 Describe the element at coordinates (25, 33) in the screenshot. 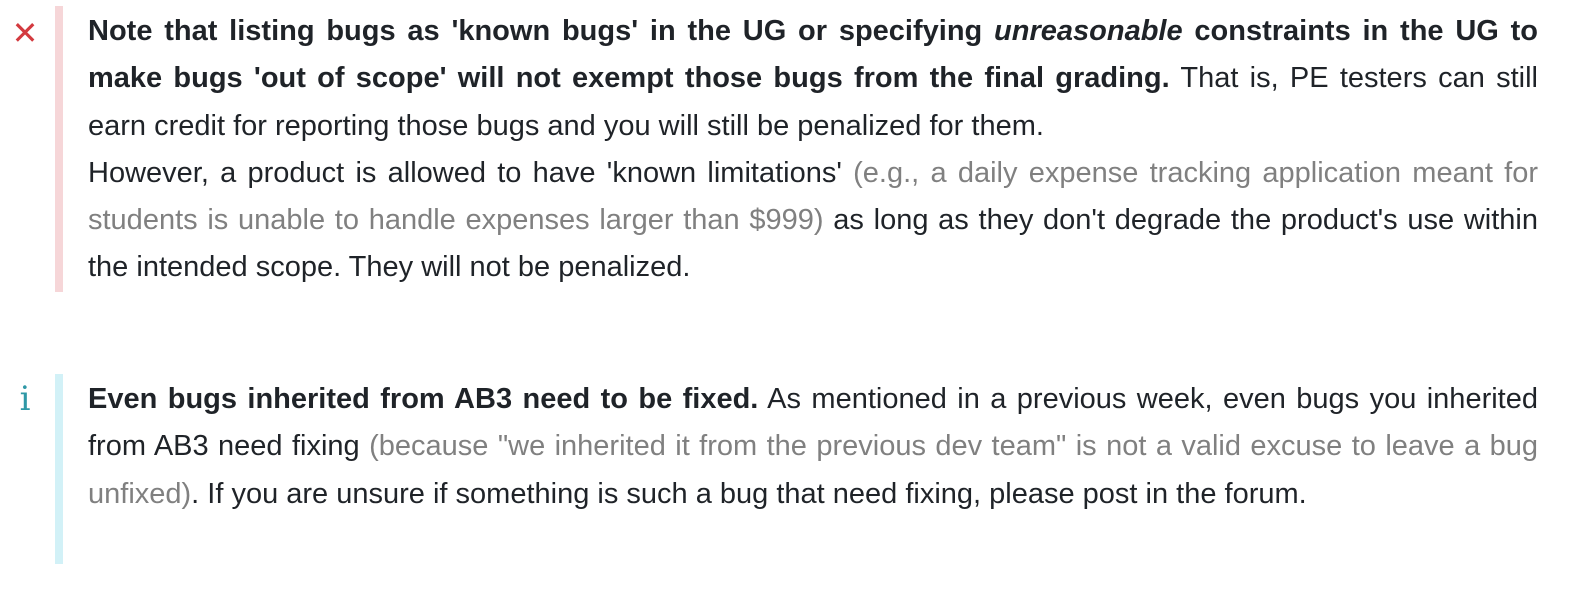

I see `times-icon: ✕` at that location.